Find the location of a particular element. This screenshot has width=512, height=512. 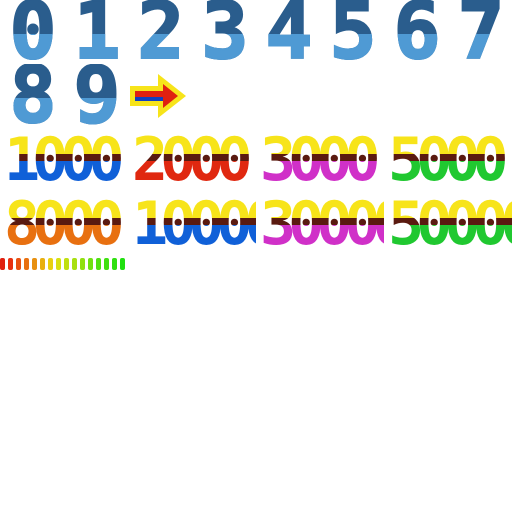

digit-shade: 3 is located at coordinates (224, 49).